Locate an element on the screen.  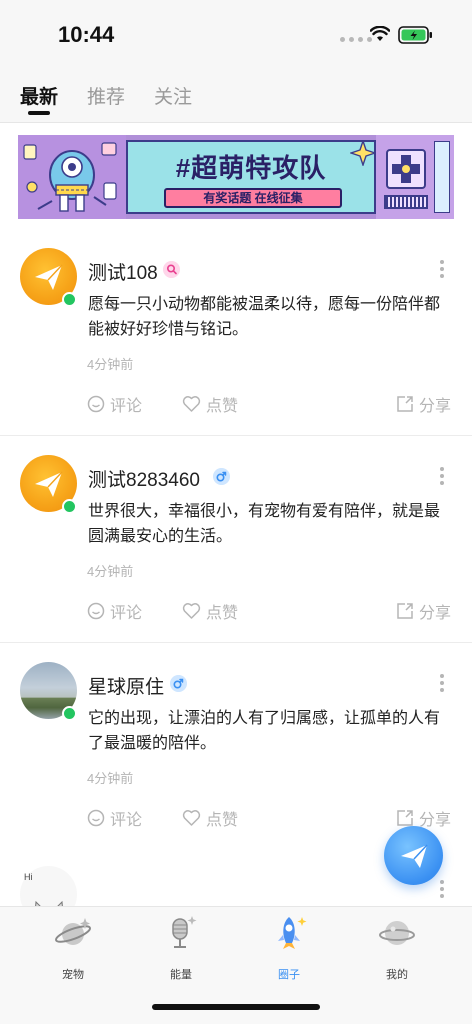
publish-fab-button is located at coordinates (413, 855).